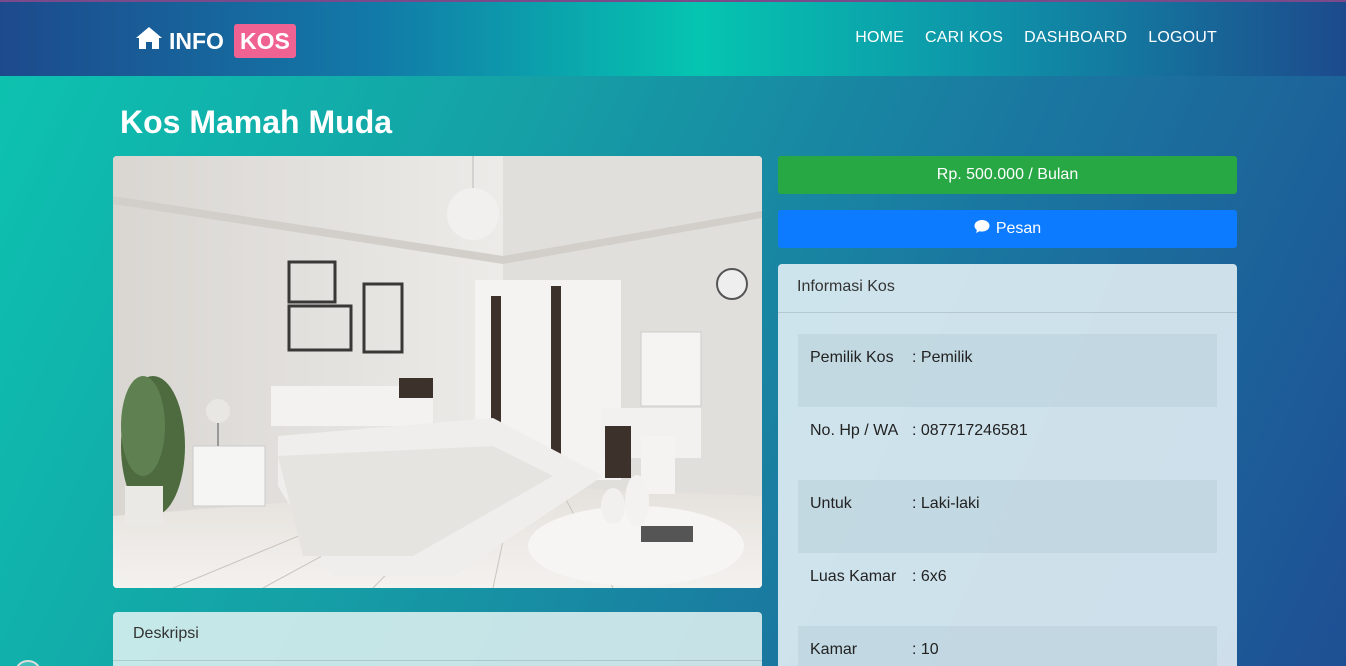 This screenshot has width=1346, height=666. What do you see at coordinates (1007, 288) in the screenshot?
I see `info-card-header: Informasi Kos` at bounding box center [1007, 288].